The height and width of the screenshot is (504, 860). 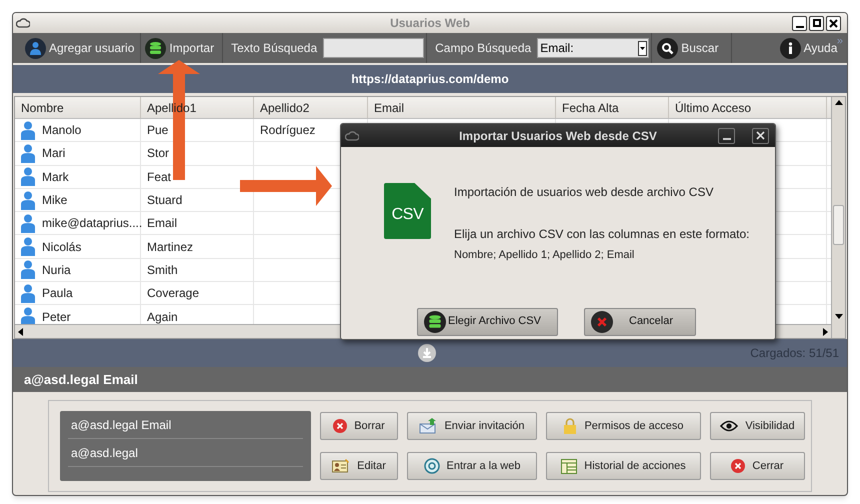 What do you see at coordinates (179, 48) in the screenshot?
I see `toolbar-button: Importar` at bounding box center [179, 48].